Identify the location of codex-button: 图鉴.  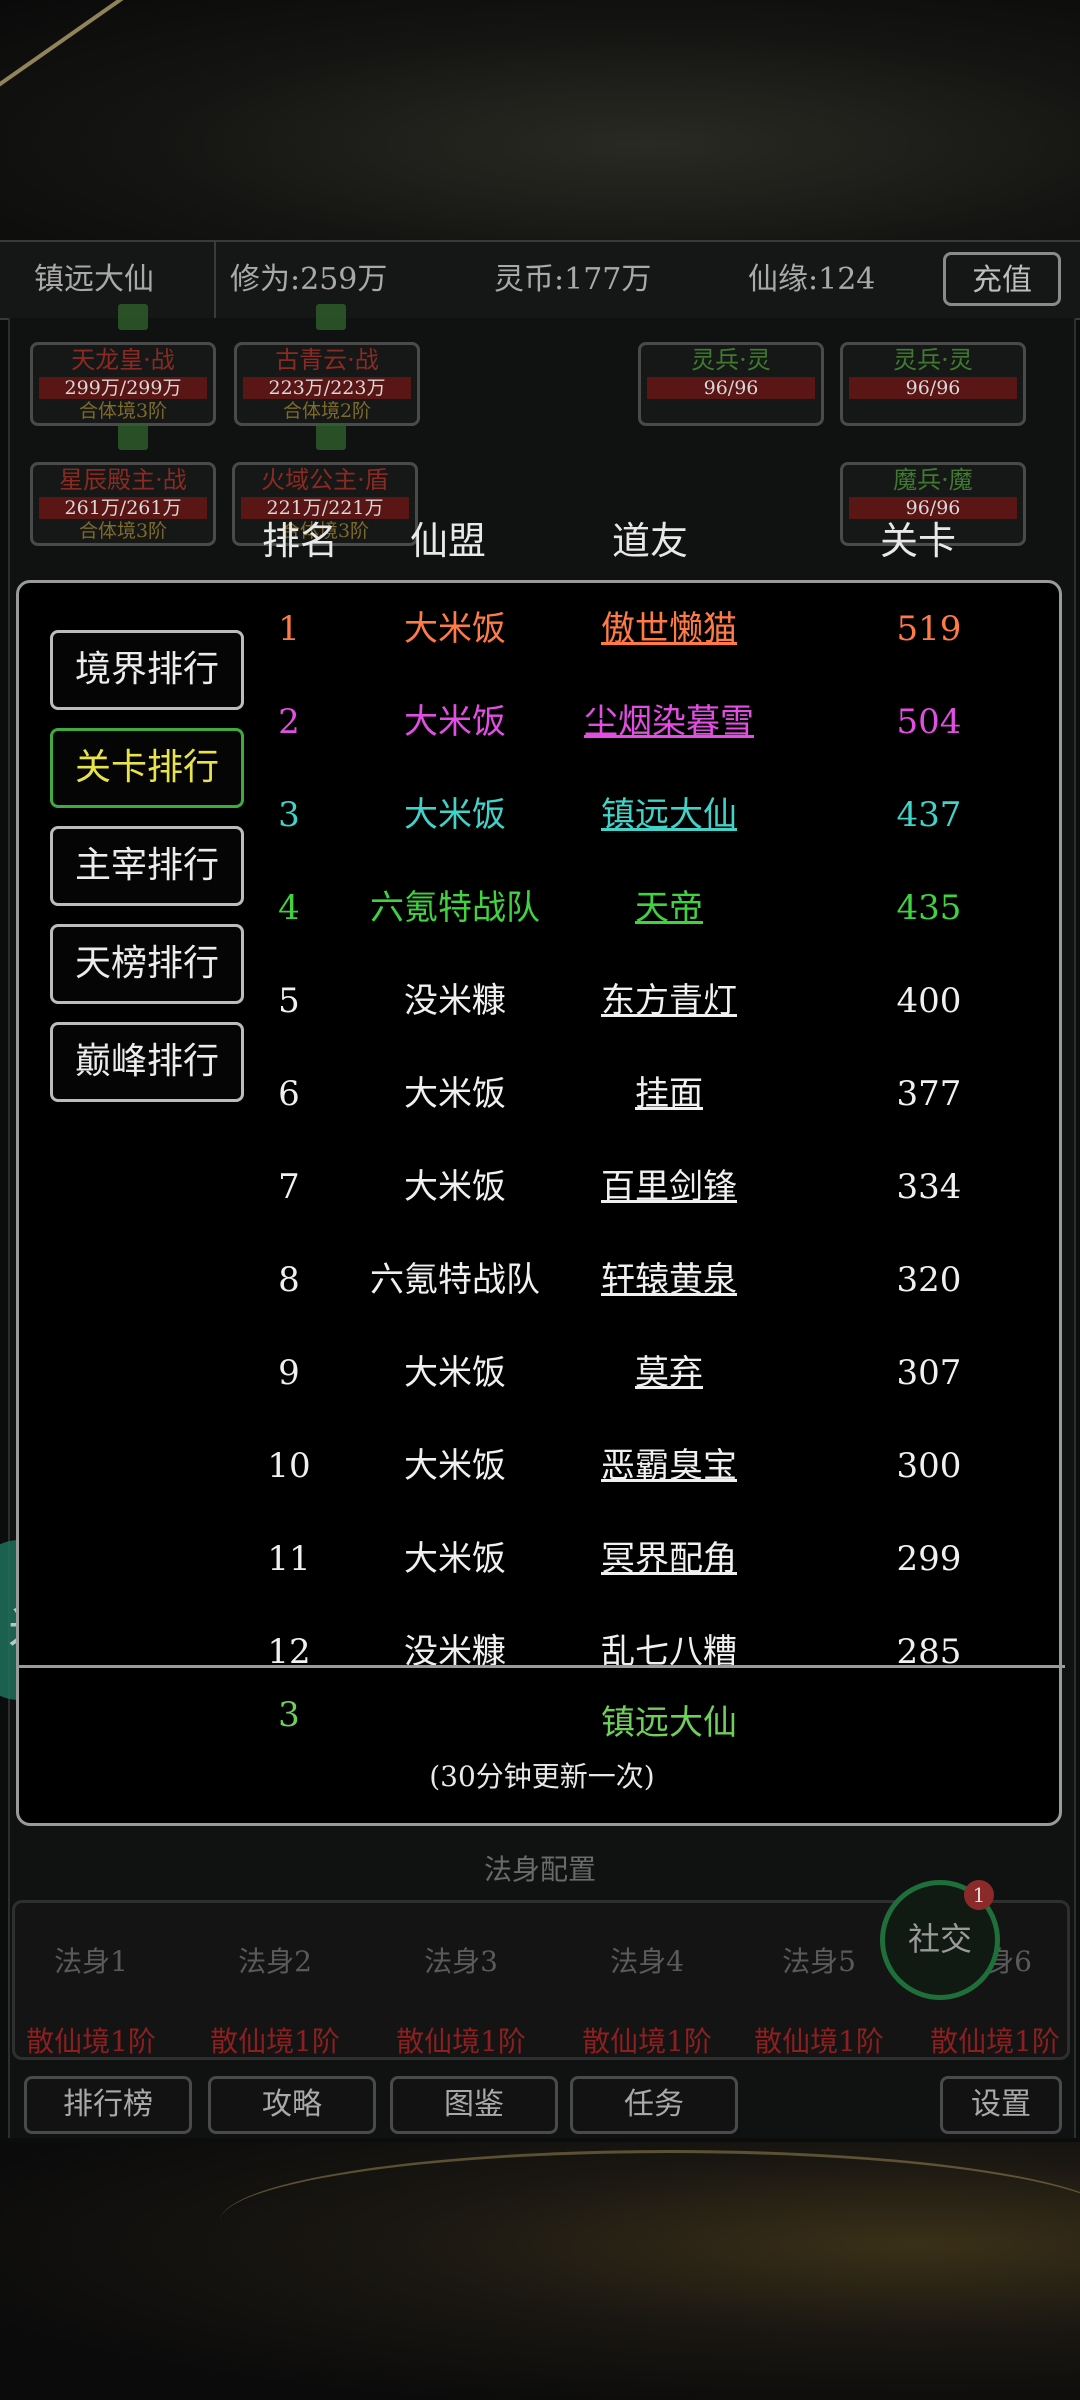
(474, 2105).